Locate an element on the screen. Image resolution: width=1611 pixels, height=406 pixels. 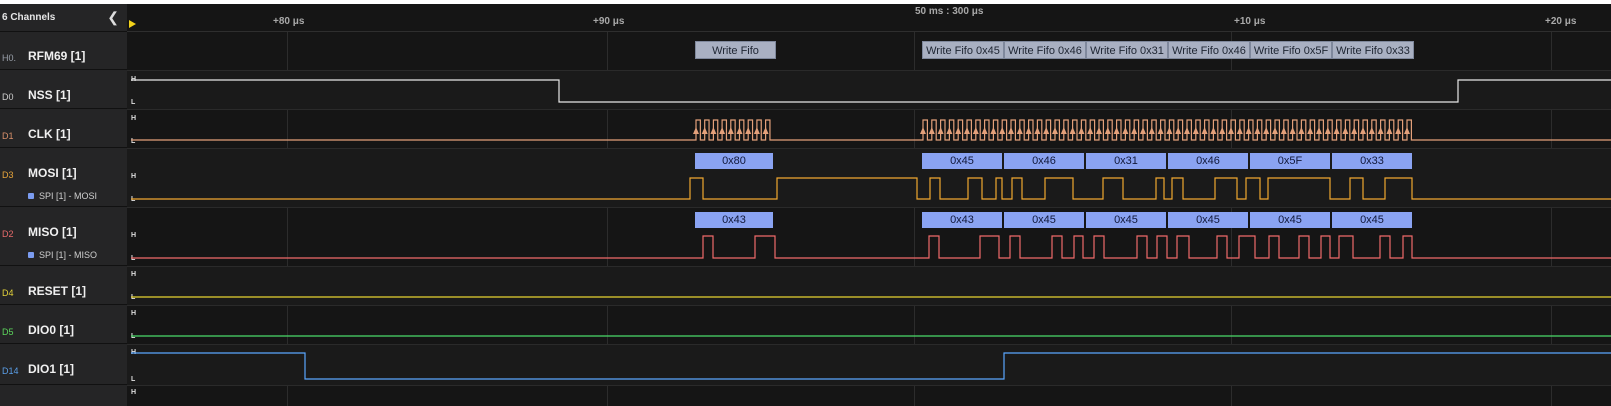
chevron-left-icon: ❮ is located at coordinates (113, 17).